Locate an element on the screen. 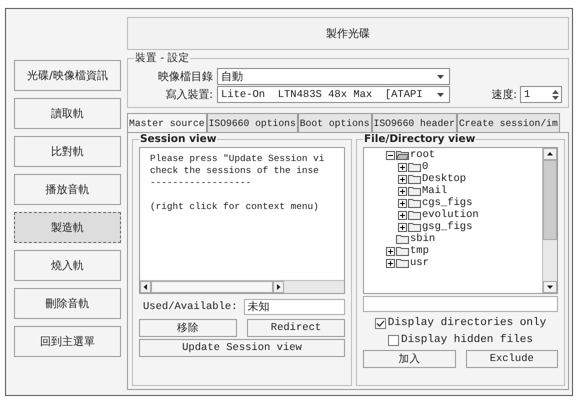 The height and width of the screenshot is (401, 578). scroll-right-icon is located at coordinates (278, 287).